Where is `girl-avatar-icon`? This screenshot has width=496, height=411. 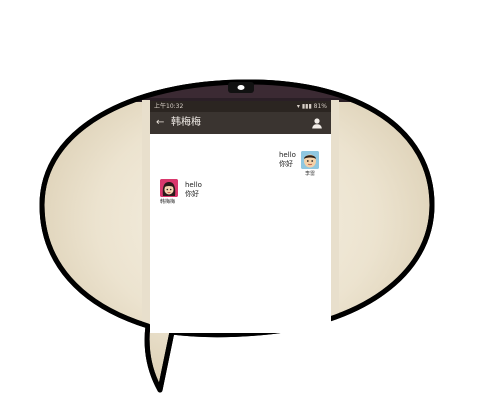 girl-avatar-icon is located at coordinates (169, 188).